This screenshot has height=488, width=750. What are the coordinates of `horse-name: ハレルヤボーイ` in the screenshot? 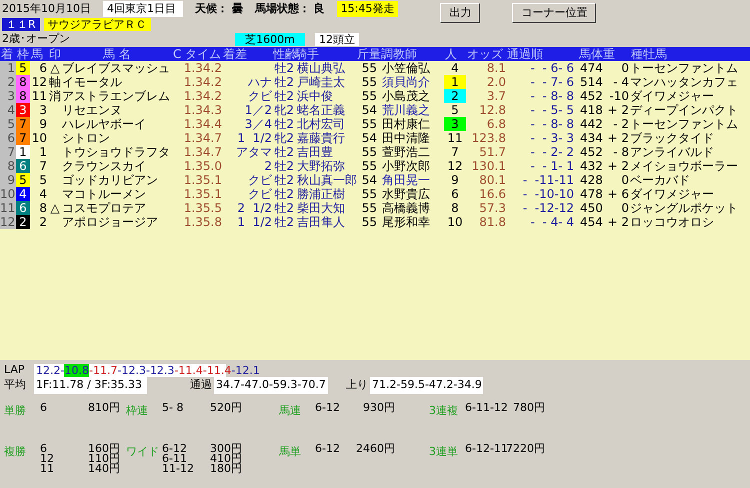 It's located at (104, 124).